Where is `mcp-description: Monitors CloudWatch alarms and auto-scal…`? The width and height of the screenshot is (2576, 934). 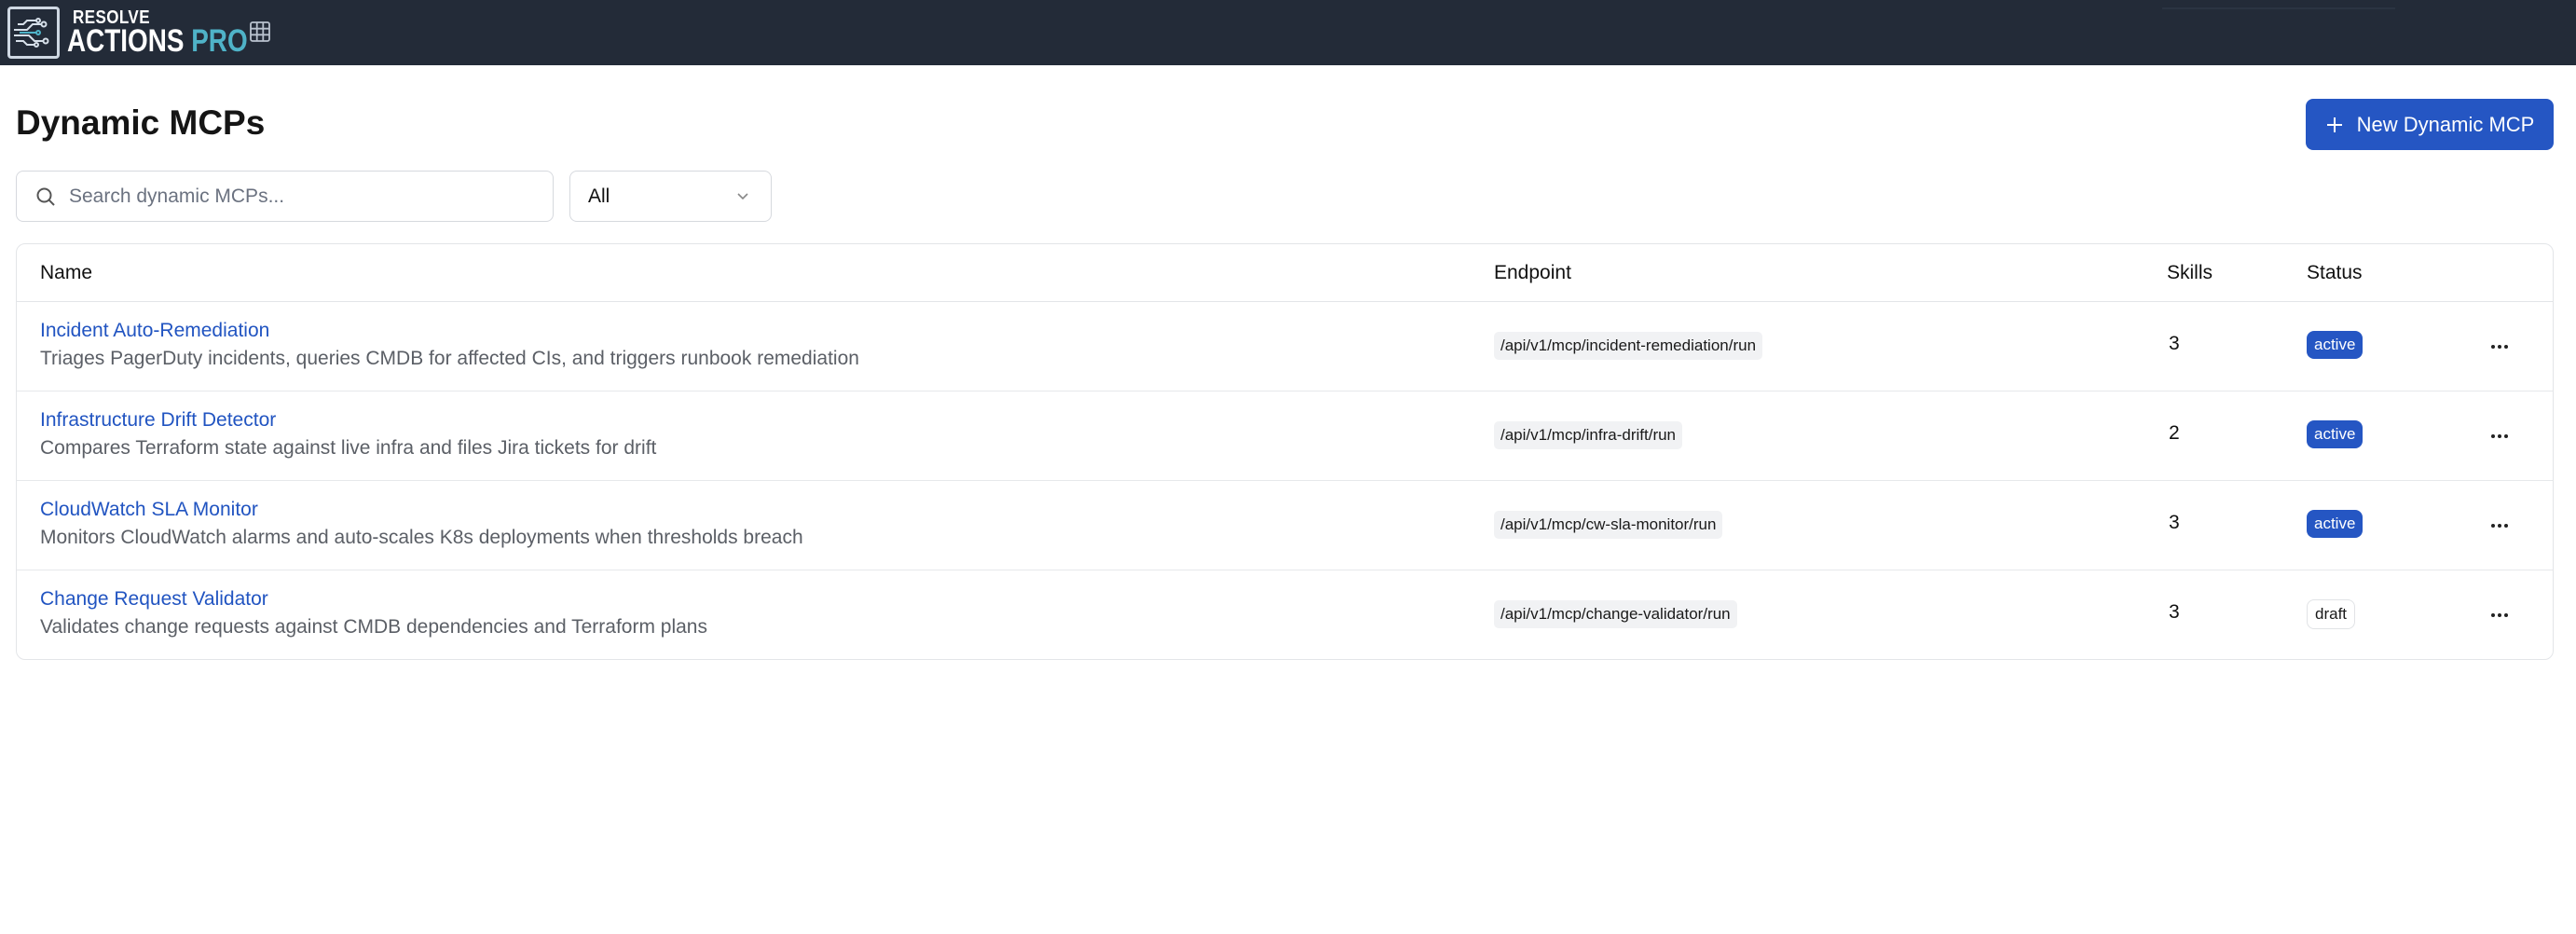
mcp-description: Monitors CloudWatch alarms and auto-scal… is located at coordinates (421, 537).